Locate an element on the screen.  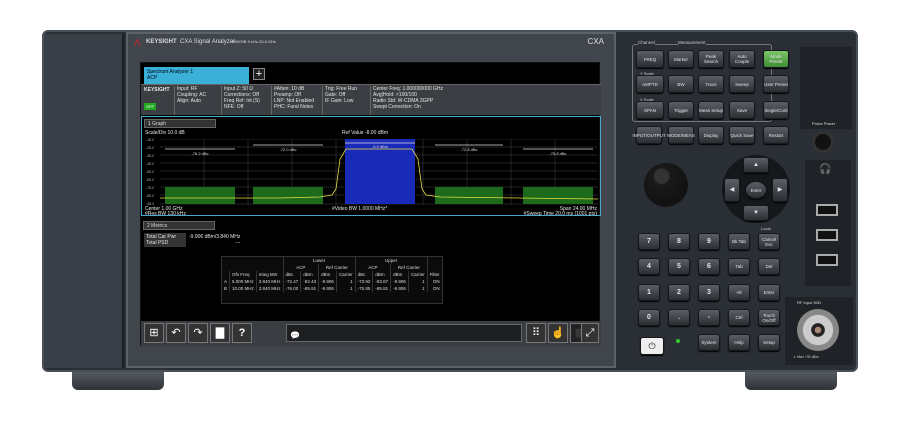
numpad-key-6: 6 is located at coordinates (709, 266).